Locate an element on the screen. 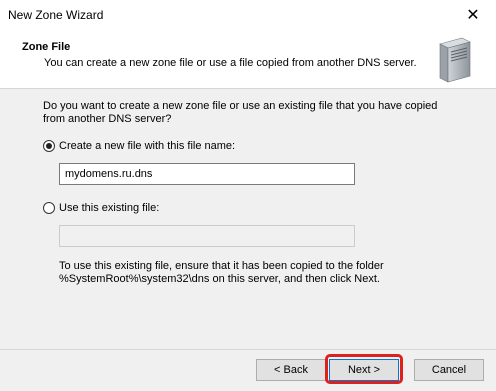  use-existing-file-radio is located at coordinates (49, 208).